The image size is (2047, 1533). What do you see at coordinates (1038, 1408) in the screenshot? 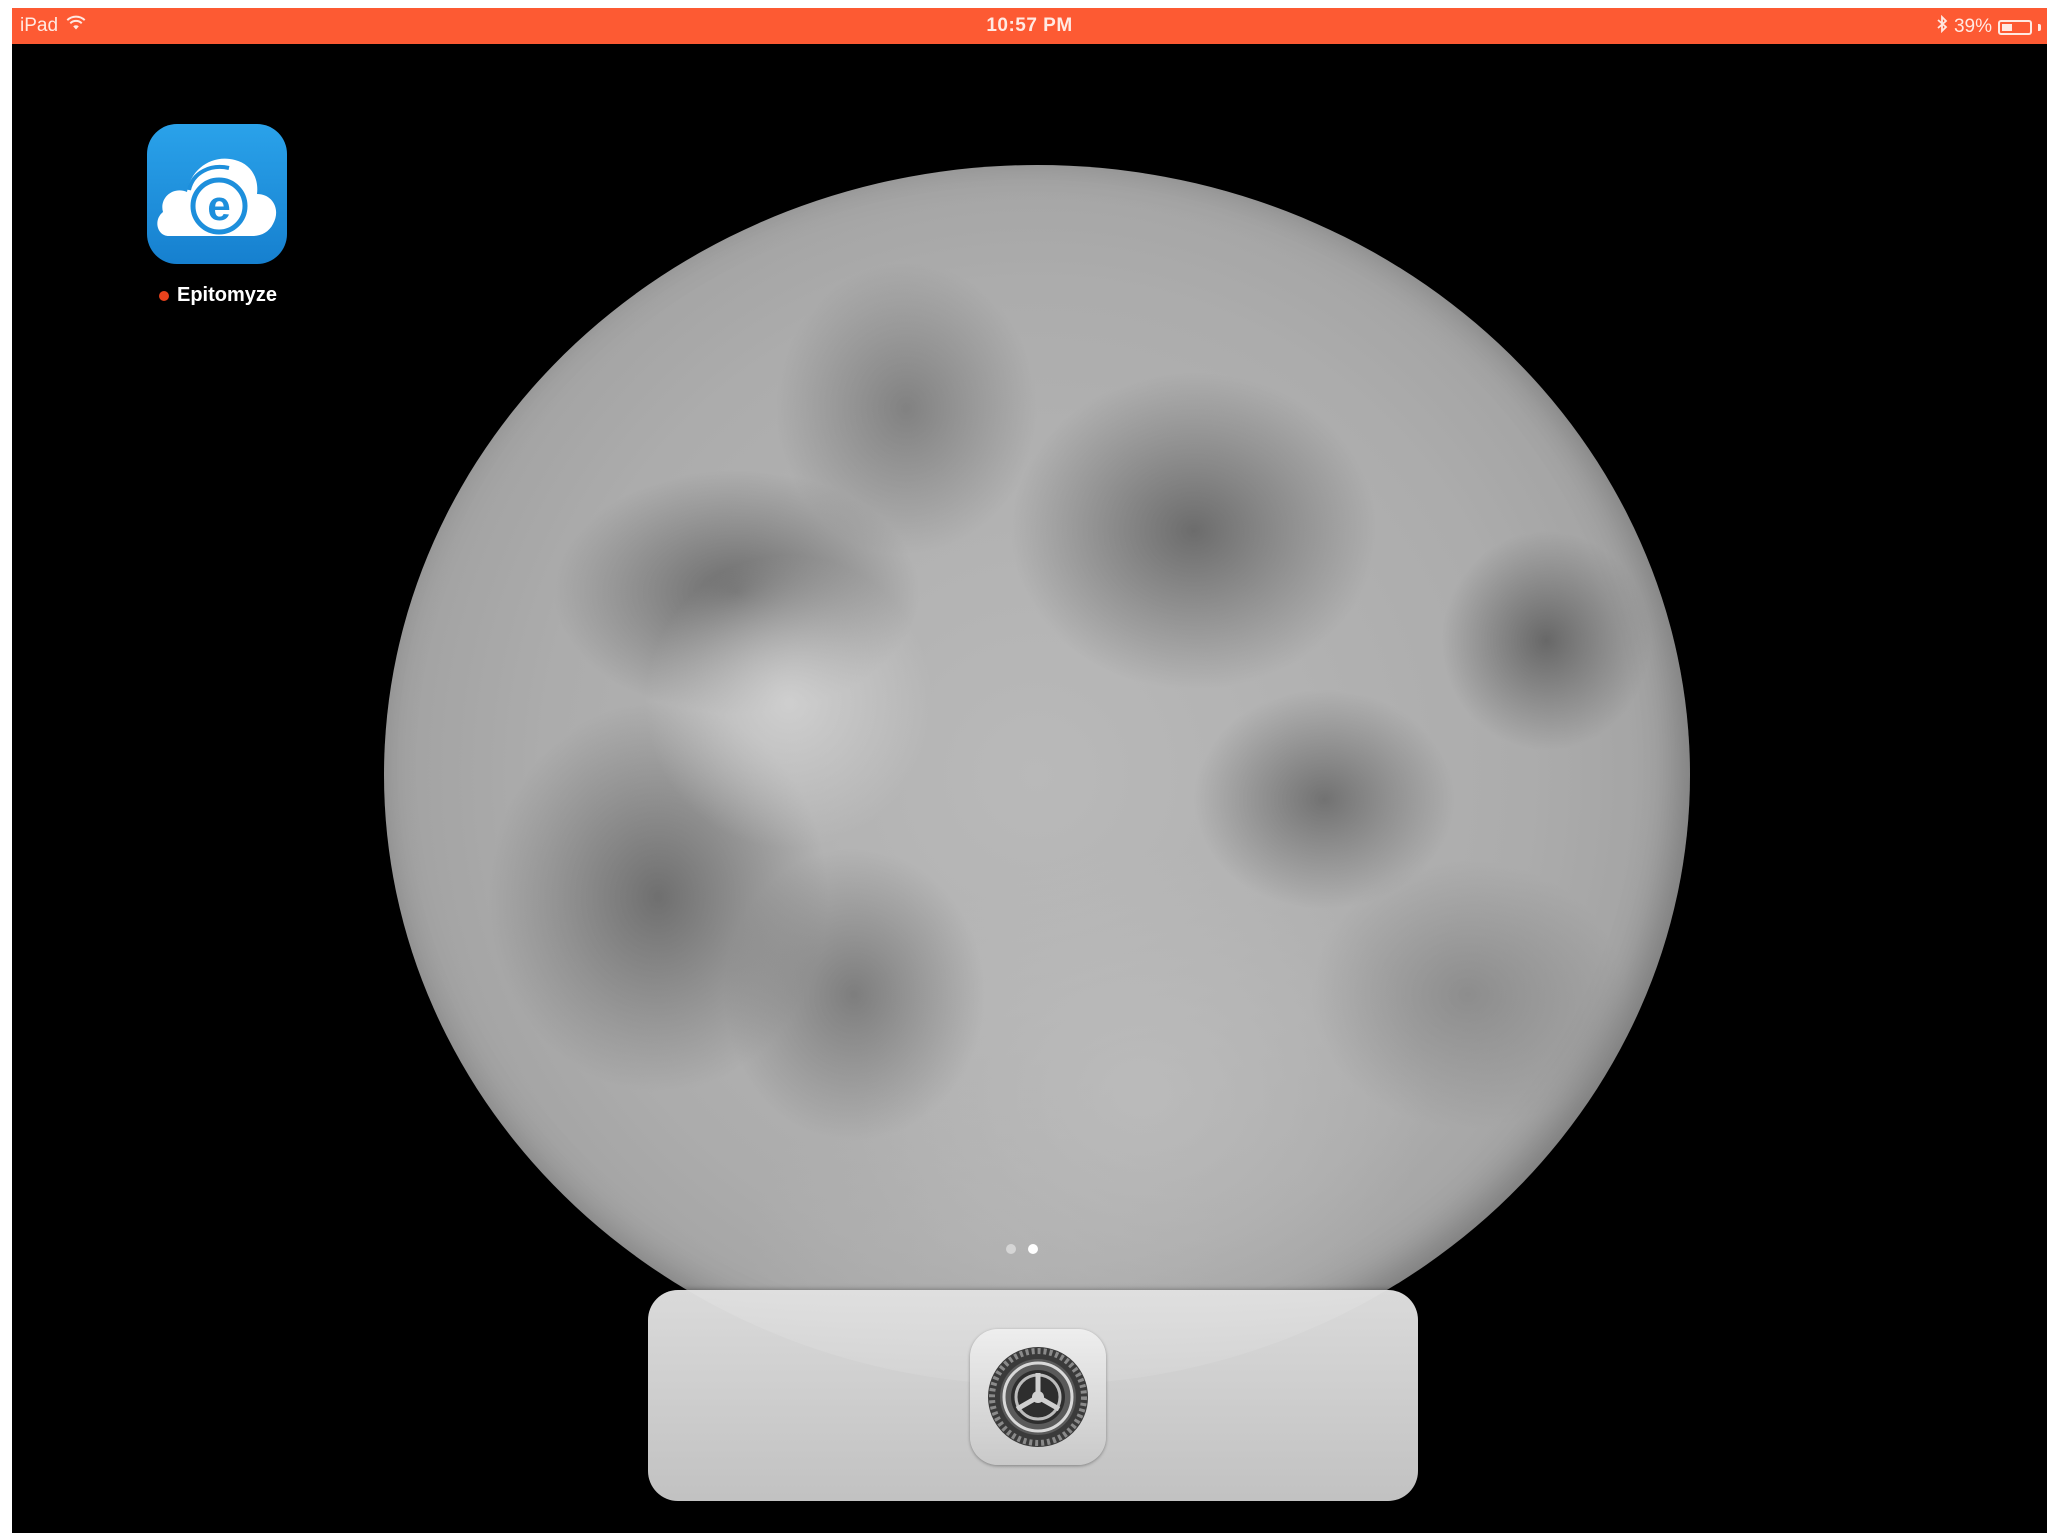
I see `settings-gear-icon` at bounding box center [1038, 1408].